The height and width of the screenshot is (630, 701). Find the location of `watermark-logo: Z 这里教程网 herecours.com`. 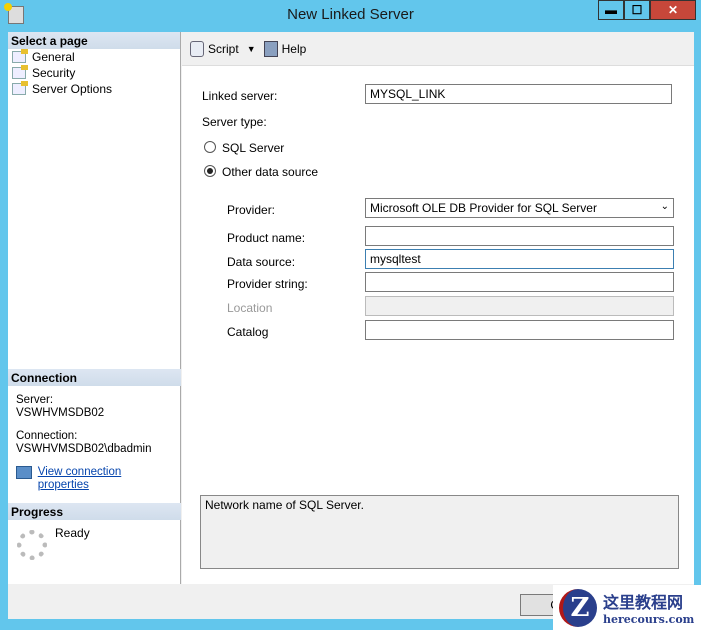

watermark-logo: Z 这里教程网 herecours.com is located at coordinates (627, 607).